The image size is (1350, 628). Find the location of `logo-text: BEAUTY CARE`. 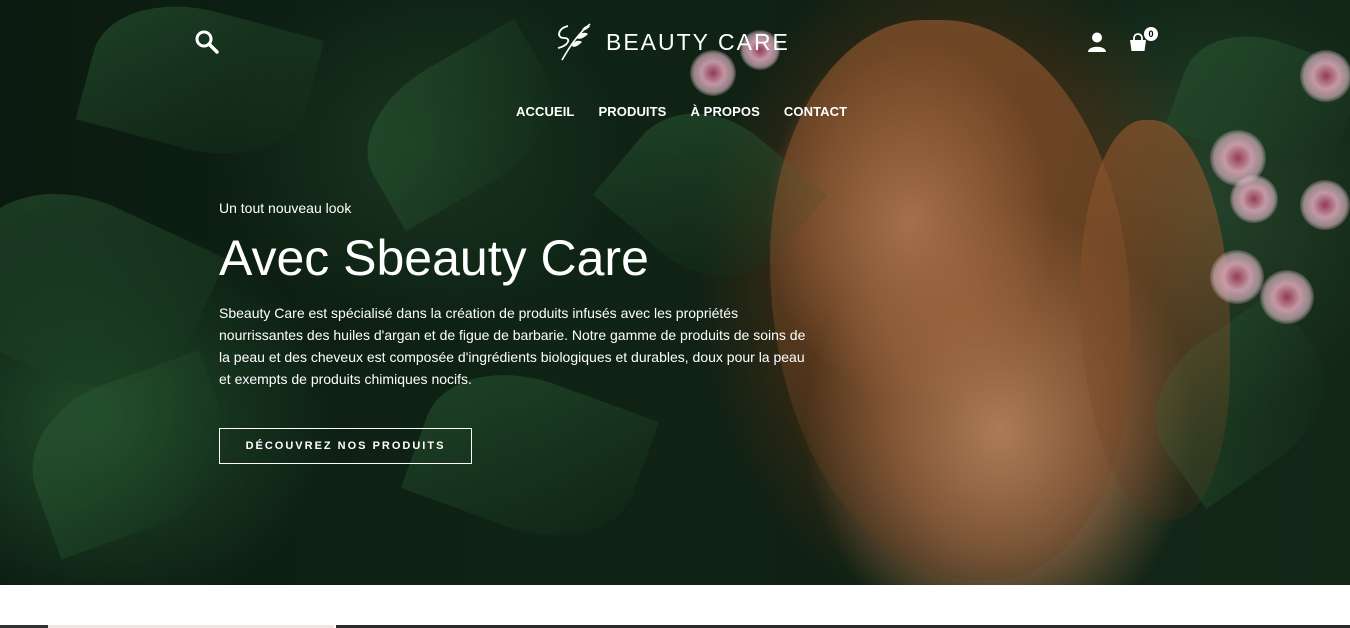

logo-text: BEAUTY CARE is located at coordinates (698, 41).